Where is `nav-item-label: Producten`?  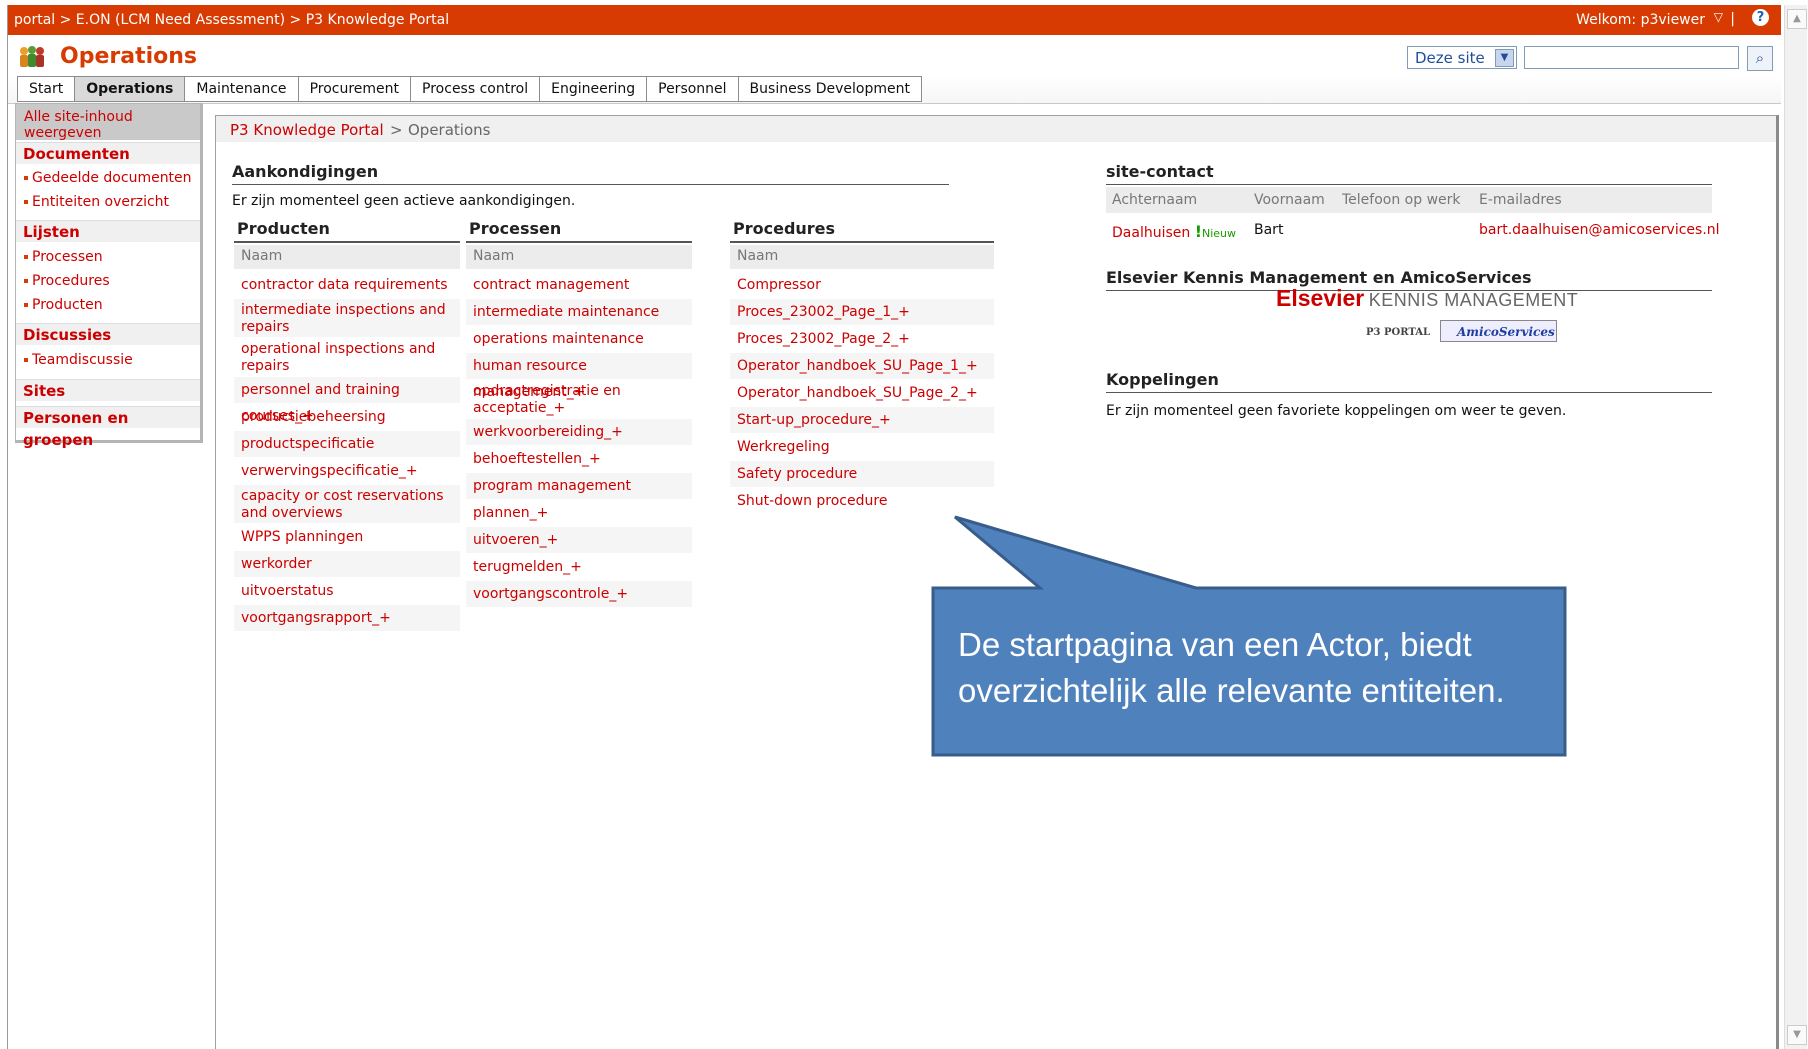 nav-item-label: Producten is located at coordinates (67, 305).